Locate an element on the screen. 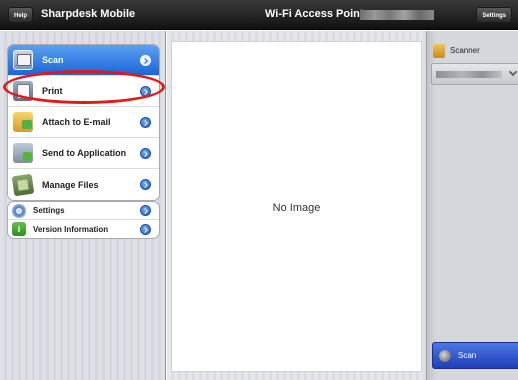  mail-icon is located at coordinates (23, 122).